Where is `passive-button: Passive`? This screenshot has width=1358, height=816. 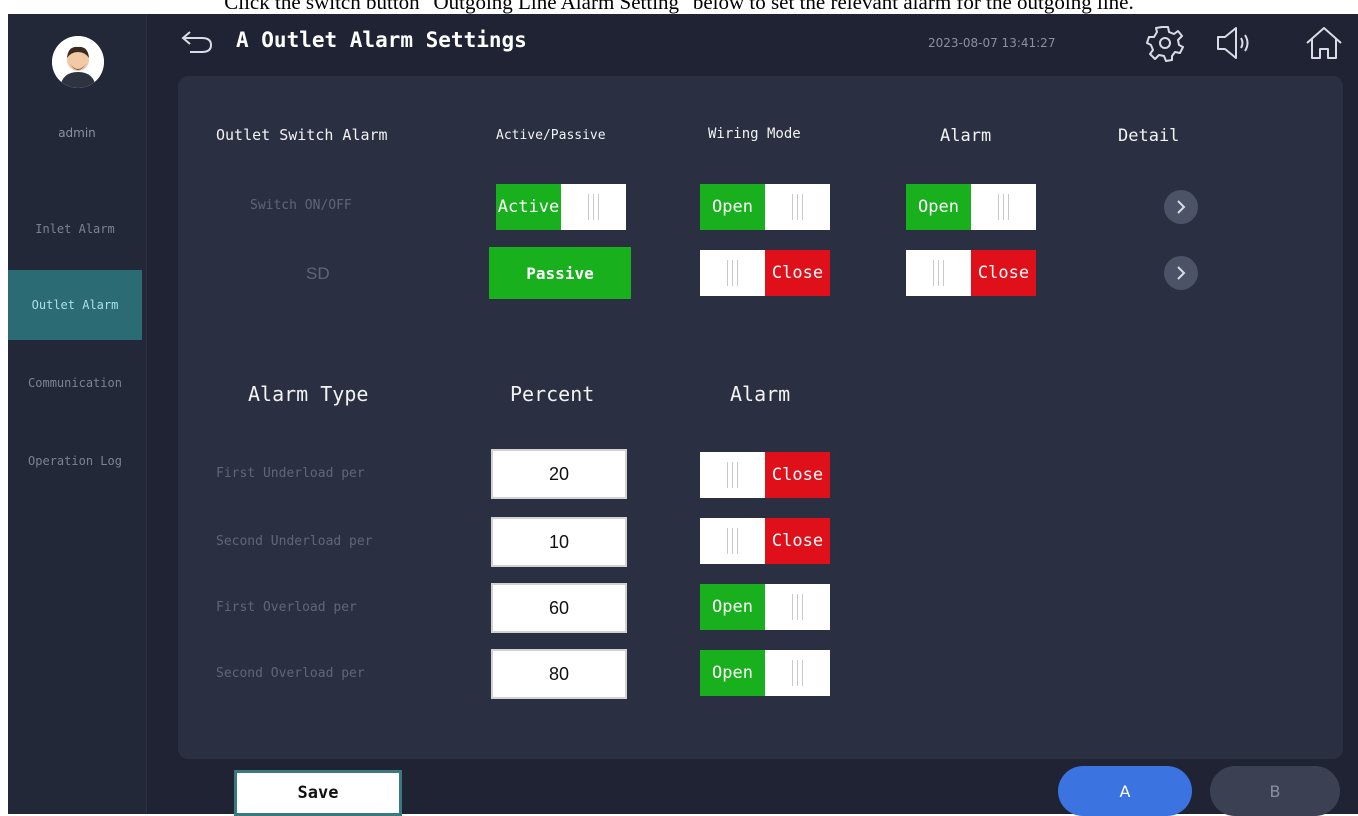 passive-button: Passive is located at coordinates (560, 273).